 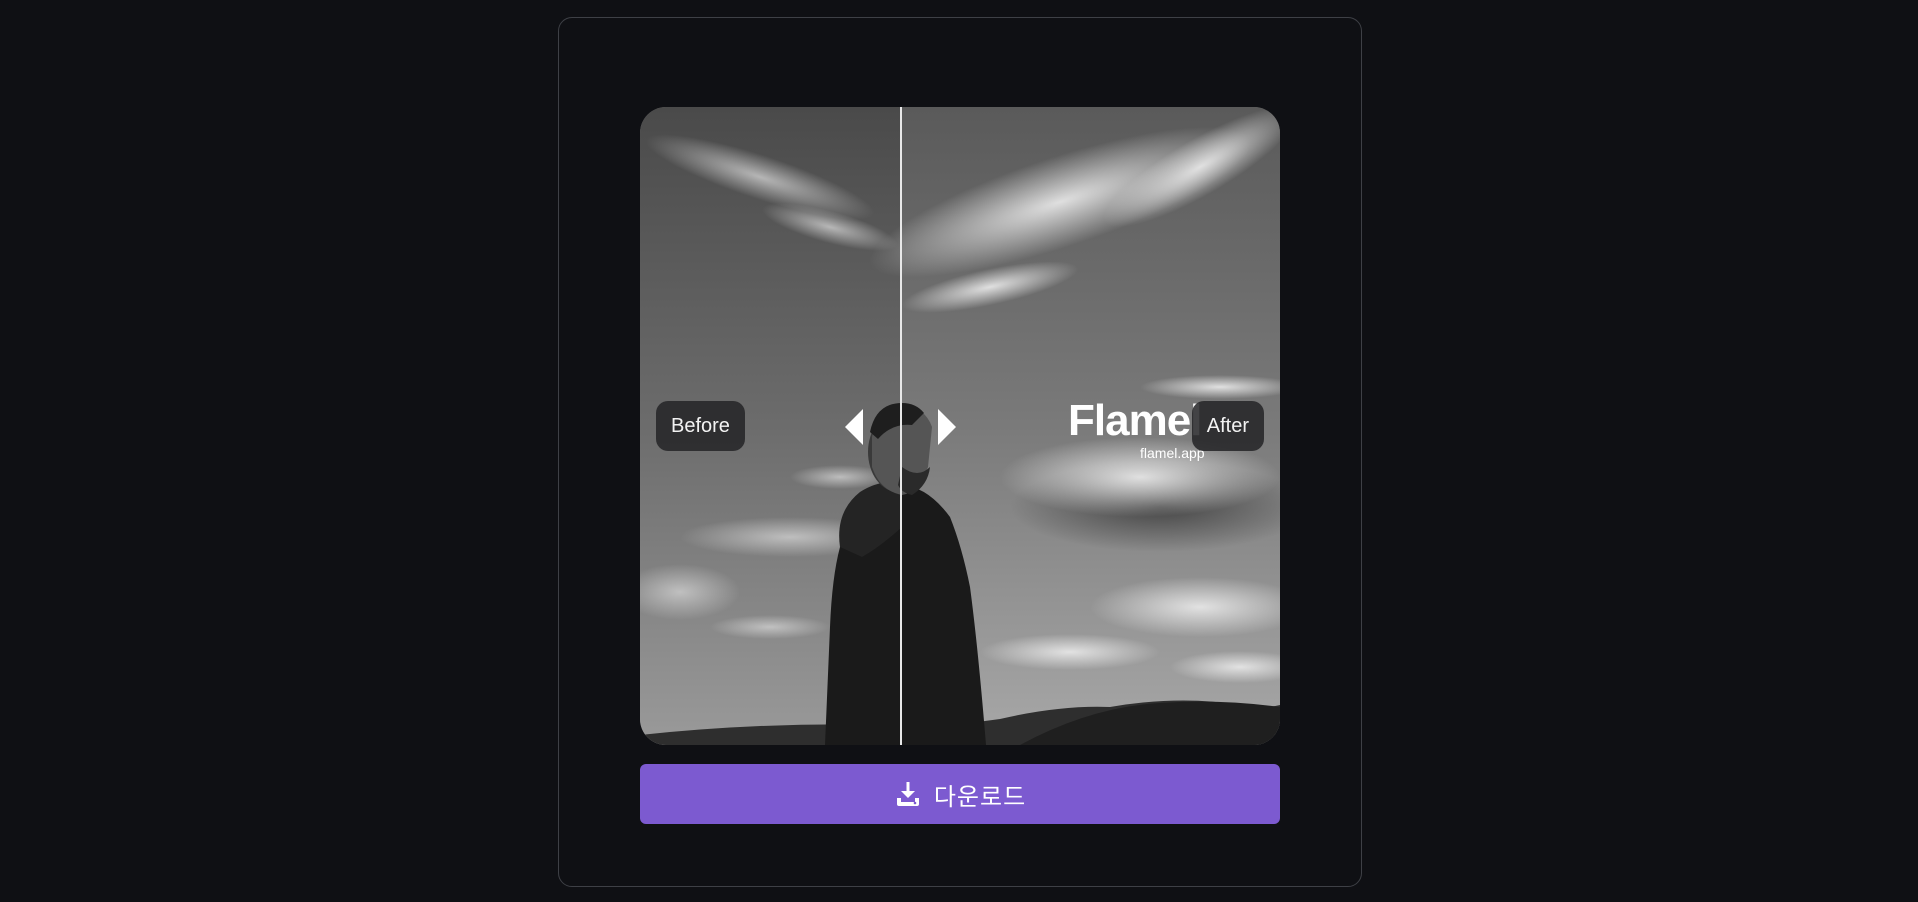 What do you see at coordinates (855, 427) in the screenshot?
I see `handle-left-arrow-icon` at bounding box center [855, 427].